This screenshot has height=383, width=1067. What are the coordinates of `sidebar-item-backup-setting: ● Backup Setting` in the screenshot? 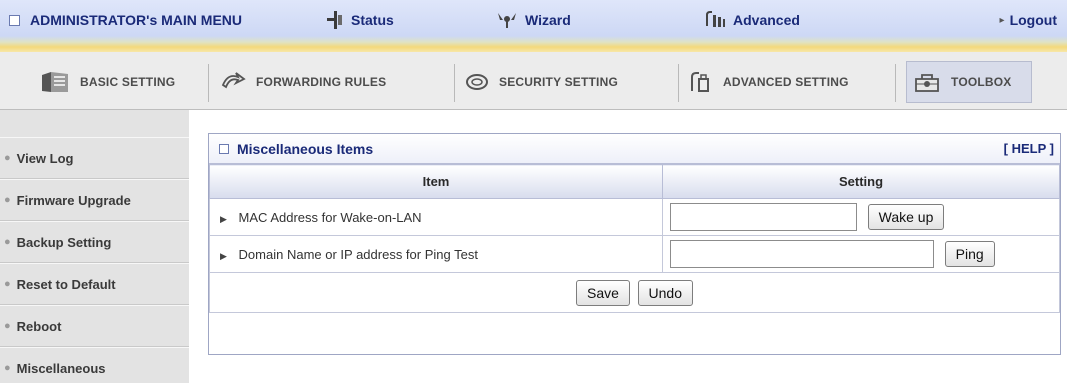 It's located at (94, 242).